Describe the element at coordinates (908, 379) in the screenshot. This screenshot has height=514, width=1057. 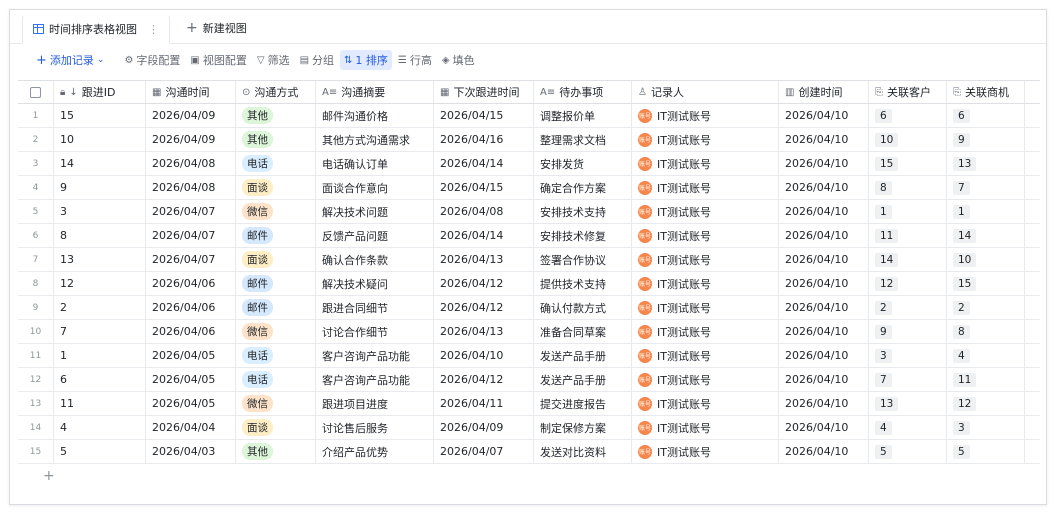
I see `cell-linked-customer: 7` at that location.